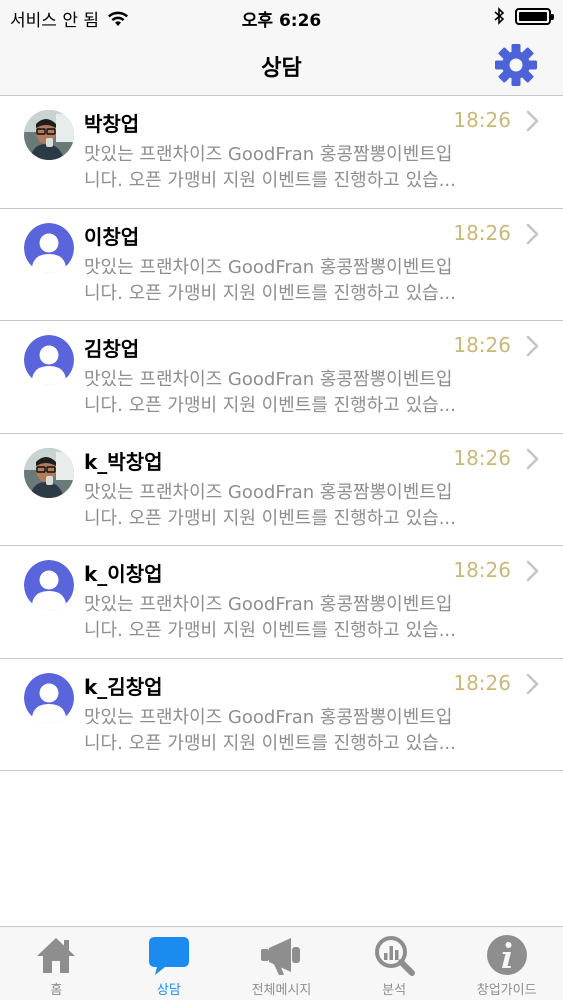 The width and height of the screenshot is (563, 1000). What do you see at coordinates (56, 955) in the screenshot?
I see `home-icon` at bounding box center [56, 955].